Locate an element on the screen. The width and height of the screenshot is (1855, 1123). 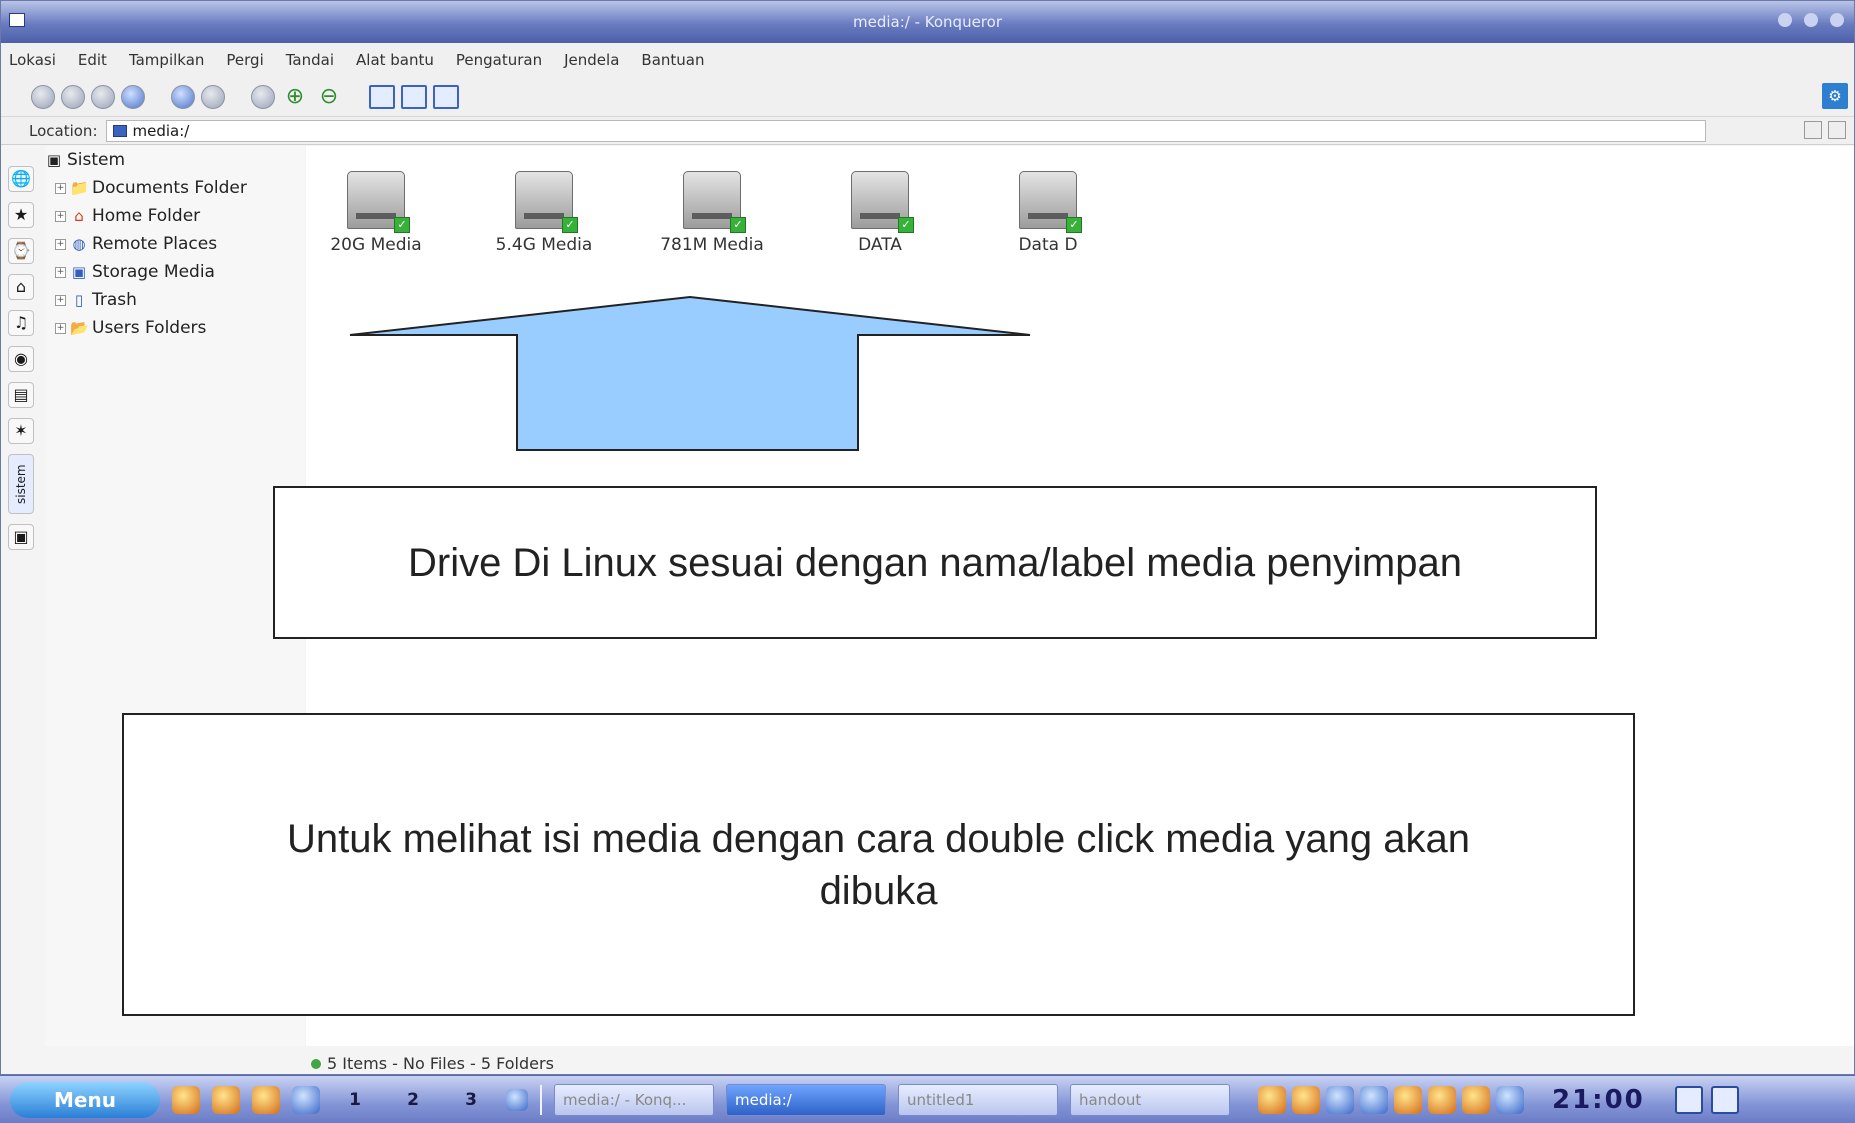
drive-item: ✓ DATA is located at coordinates (880, 213).